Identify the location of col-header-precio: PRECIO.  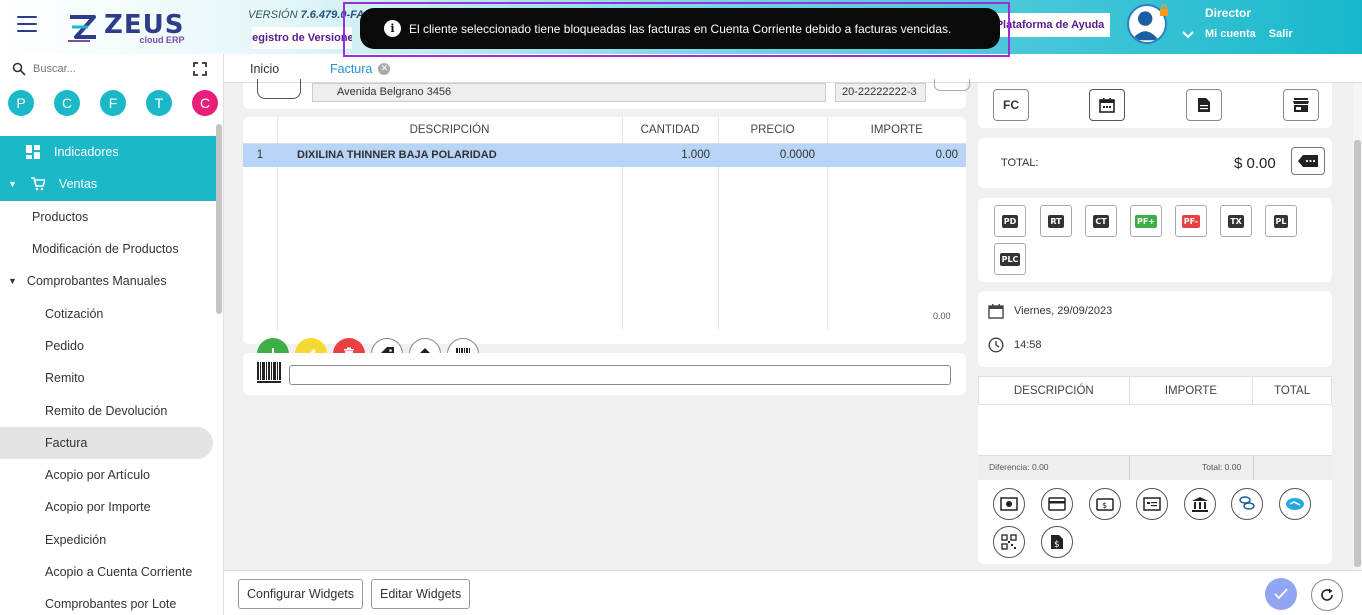
(773, 130).